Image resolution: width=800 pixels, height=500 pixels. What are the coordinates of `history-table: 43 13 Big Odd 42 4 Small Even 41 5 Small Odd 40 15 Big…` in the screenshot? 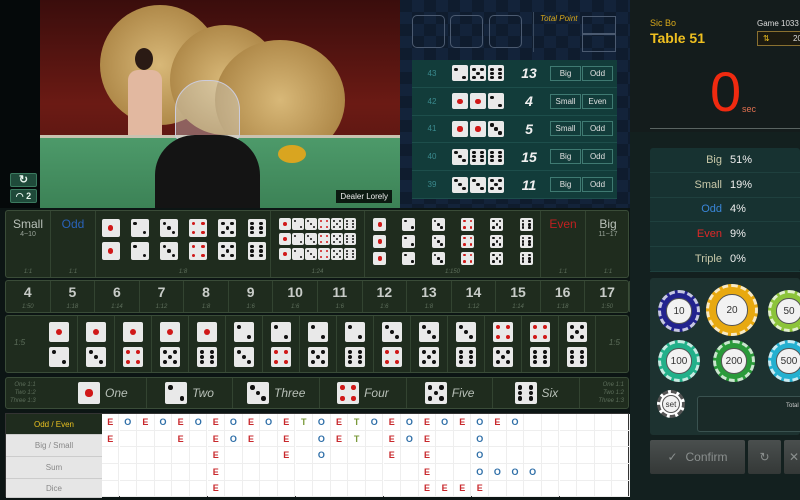 It's located at (514, 129).